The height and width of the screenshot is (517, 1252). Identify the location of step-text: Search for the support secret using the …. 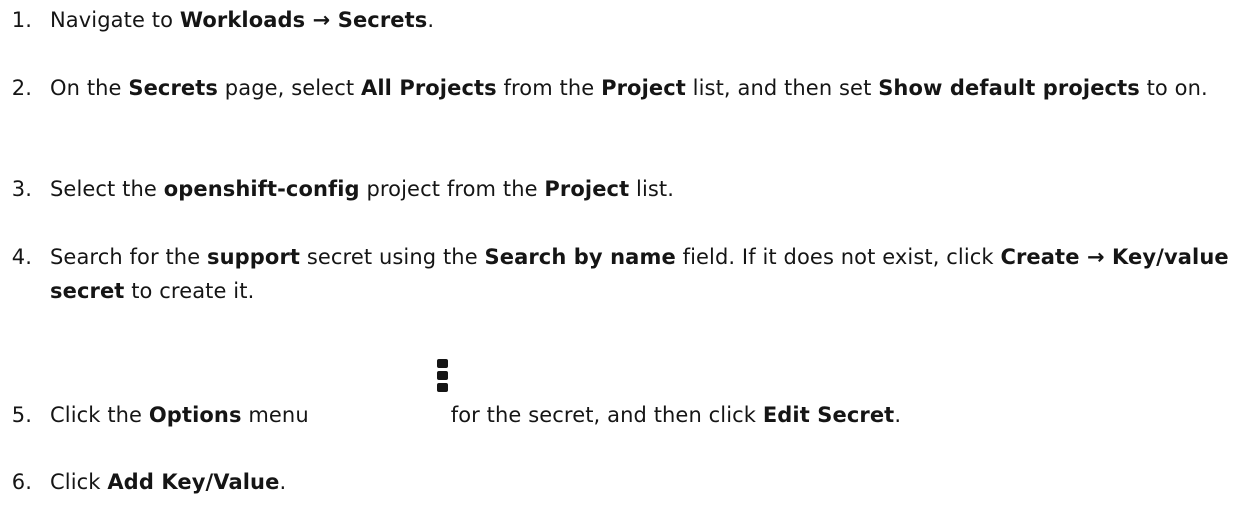
(647, 274).